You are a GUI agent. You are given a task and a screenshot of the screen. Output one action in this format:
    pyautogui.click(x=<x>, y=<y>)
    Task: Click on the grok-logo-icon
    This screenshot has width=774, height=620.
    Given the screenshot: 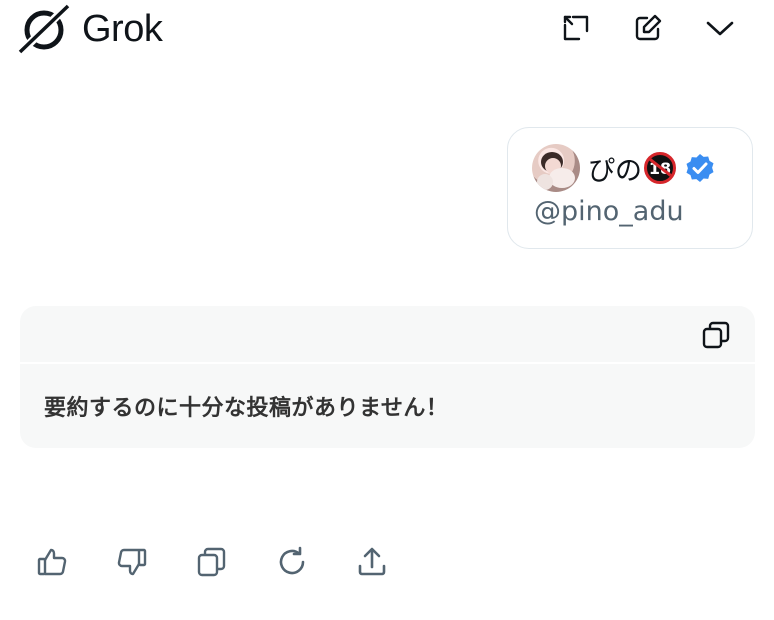 What is the action you would take?
    pyautogui.click(x=44, y=29)
    